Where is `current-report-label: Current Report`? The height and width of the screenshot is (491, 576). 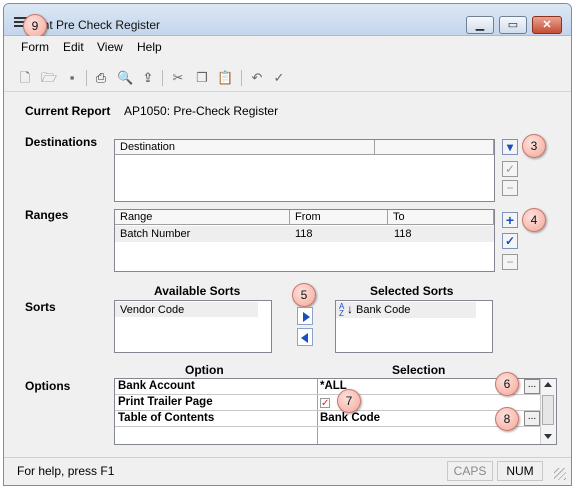
current-report-label: Current Report is located at coordinates (68, 111).